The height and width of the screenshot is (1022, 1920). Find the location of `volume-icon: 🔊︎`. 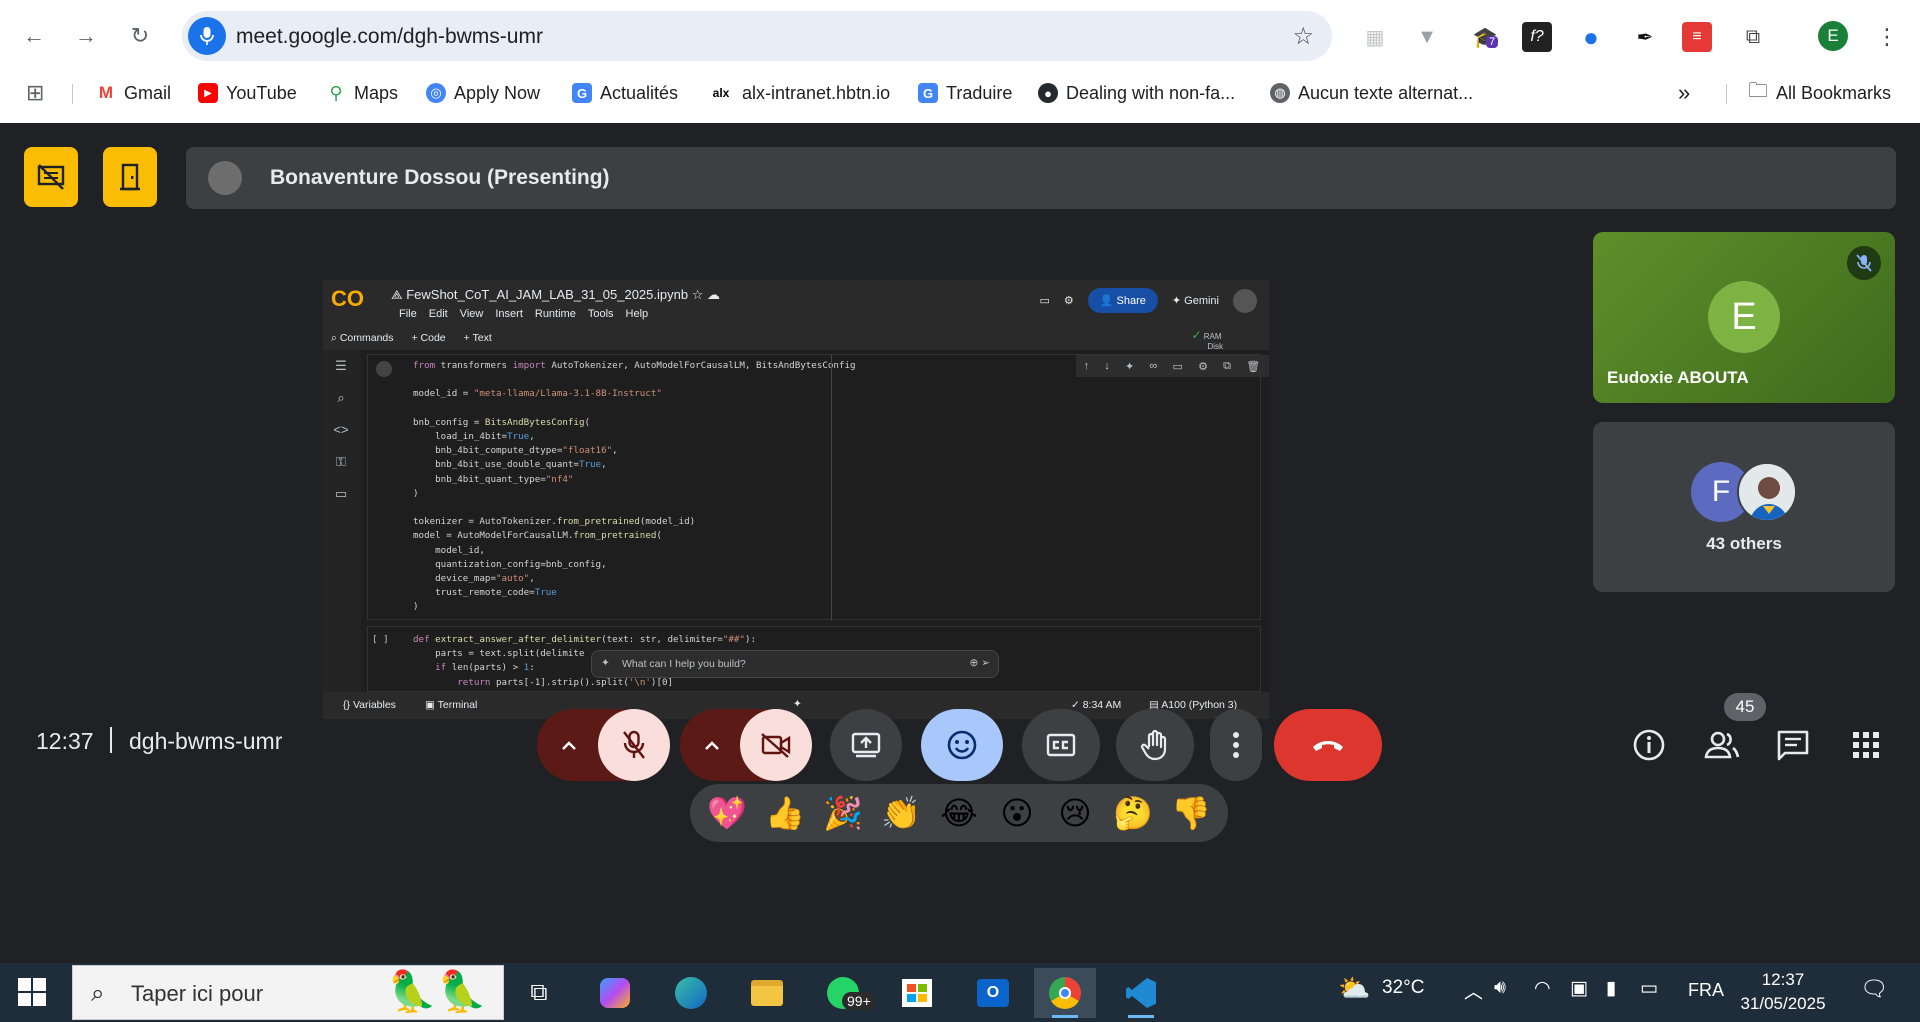

volume-icon: 🔊︎ is located at coordinates (1500, 988).